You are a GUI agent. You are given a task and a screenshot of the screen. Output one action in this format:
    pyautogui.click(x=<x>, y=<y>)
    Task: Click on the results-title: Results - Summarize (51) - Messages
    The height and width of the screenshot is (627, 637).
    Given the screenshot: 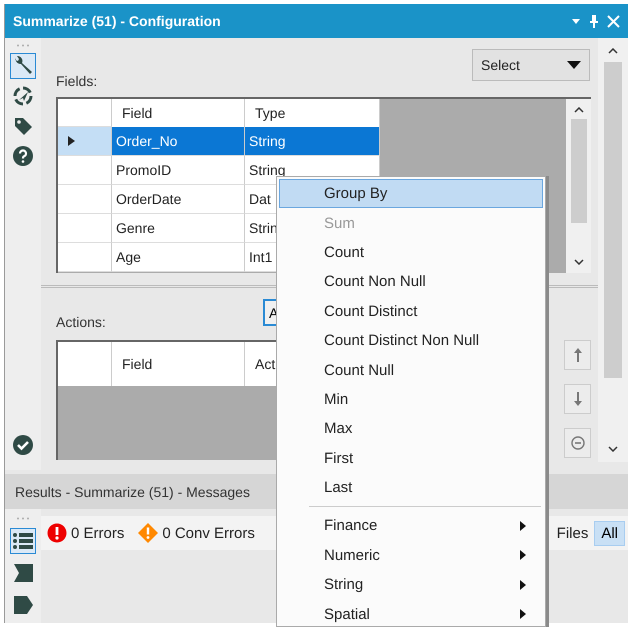 What is the action you would take?
    pyautogui.click(x=132, y=492)
    